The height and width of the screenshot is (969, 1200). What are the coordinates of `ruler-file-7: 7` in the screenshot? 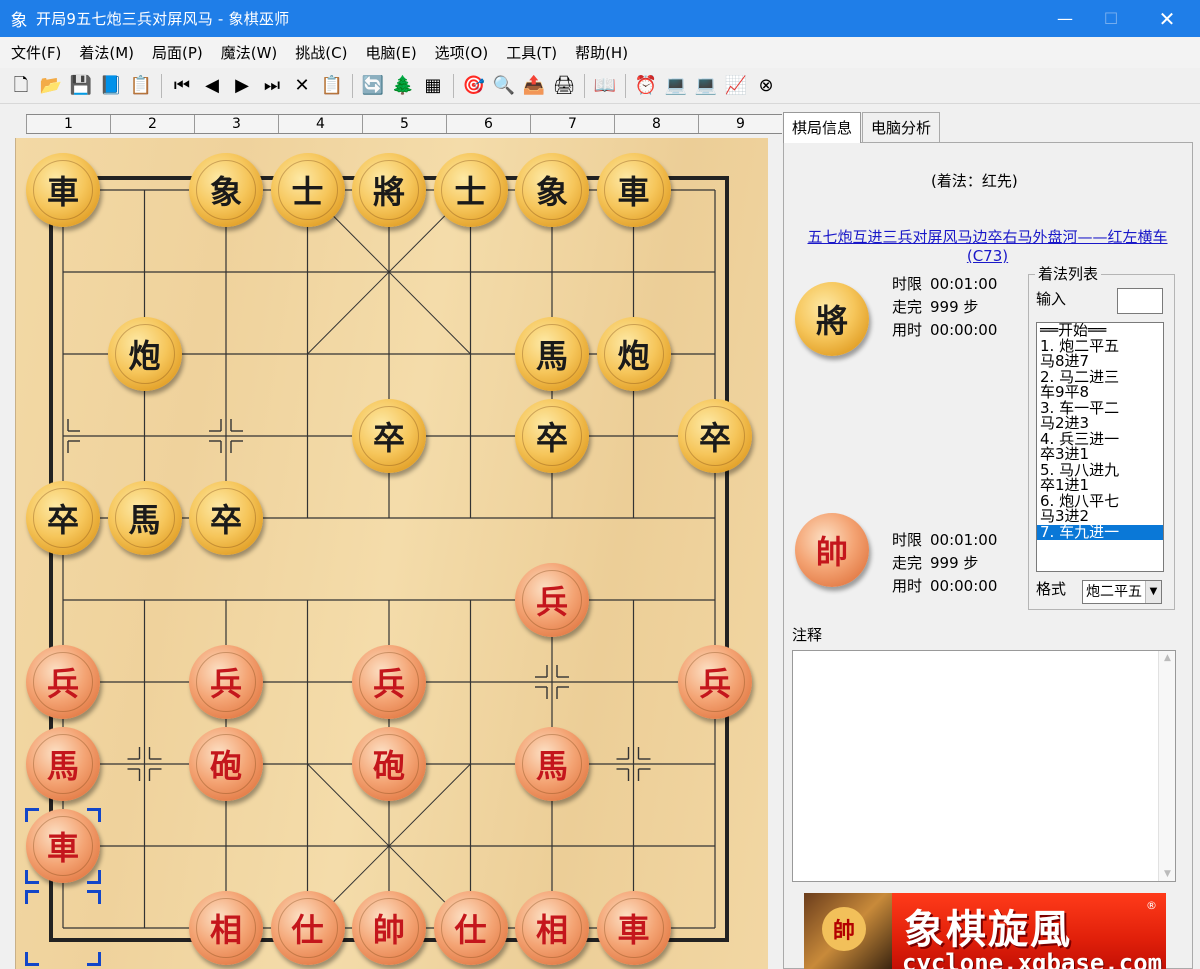 It's located at (572, 124).